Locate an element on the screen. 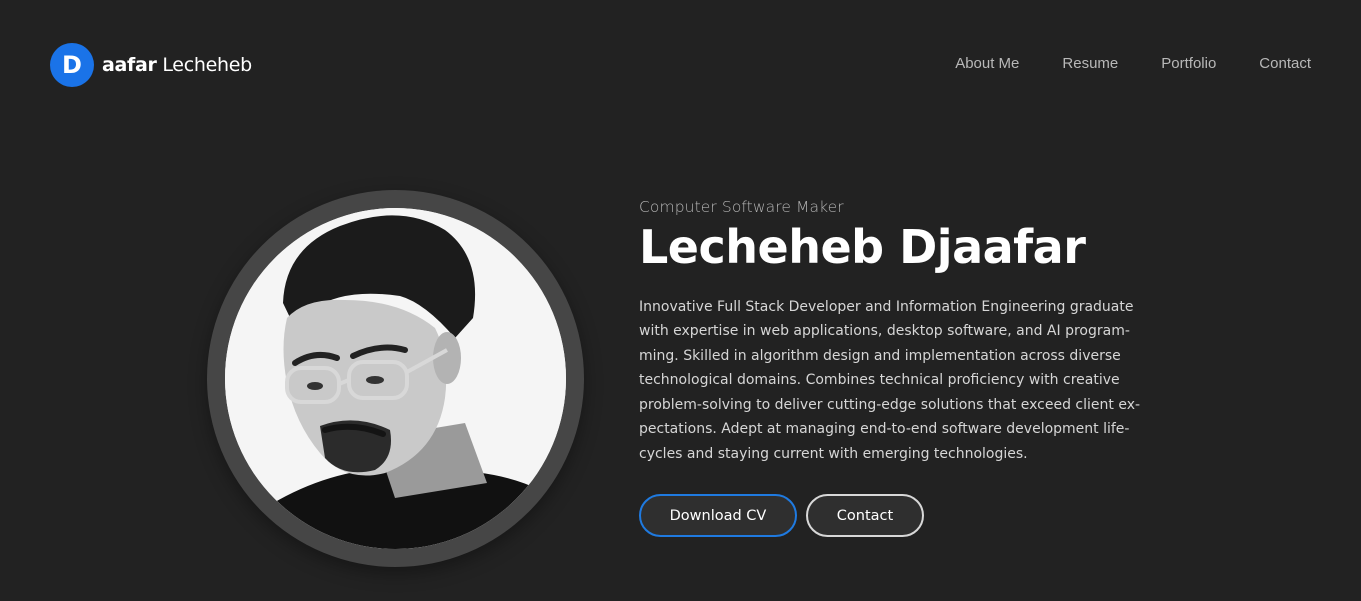  hero-subtitle: Computer Software Maker is located at coordinates (741, 207).